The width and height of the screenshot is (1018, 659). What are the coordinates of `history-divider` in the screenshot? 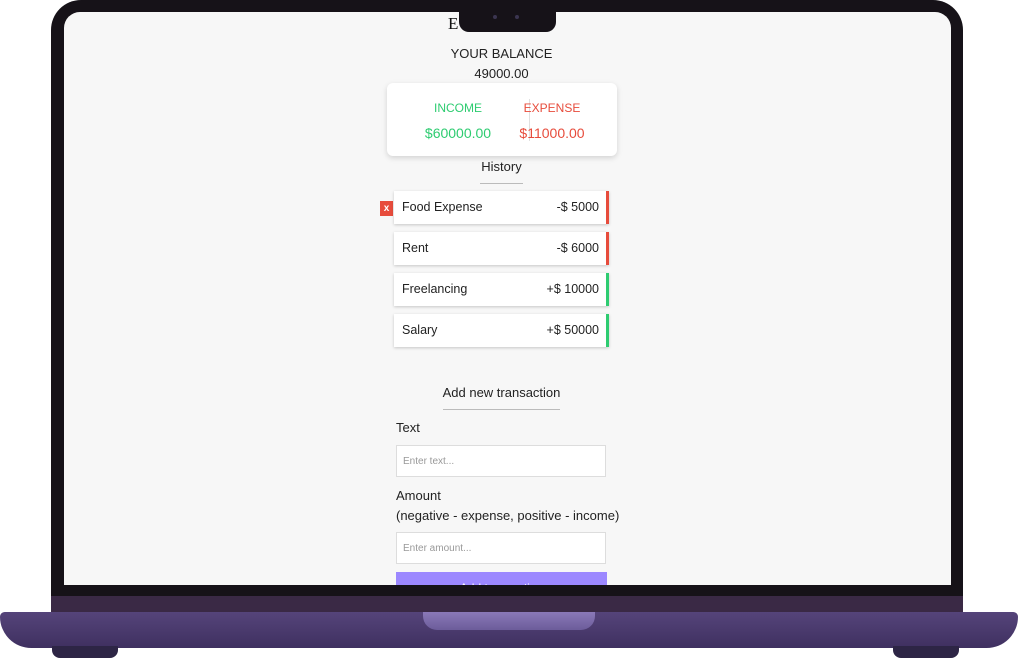 It's located at (501, 183).